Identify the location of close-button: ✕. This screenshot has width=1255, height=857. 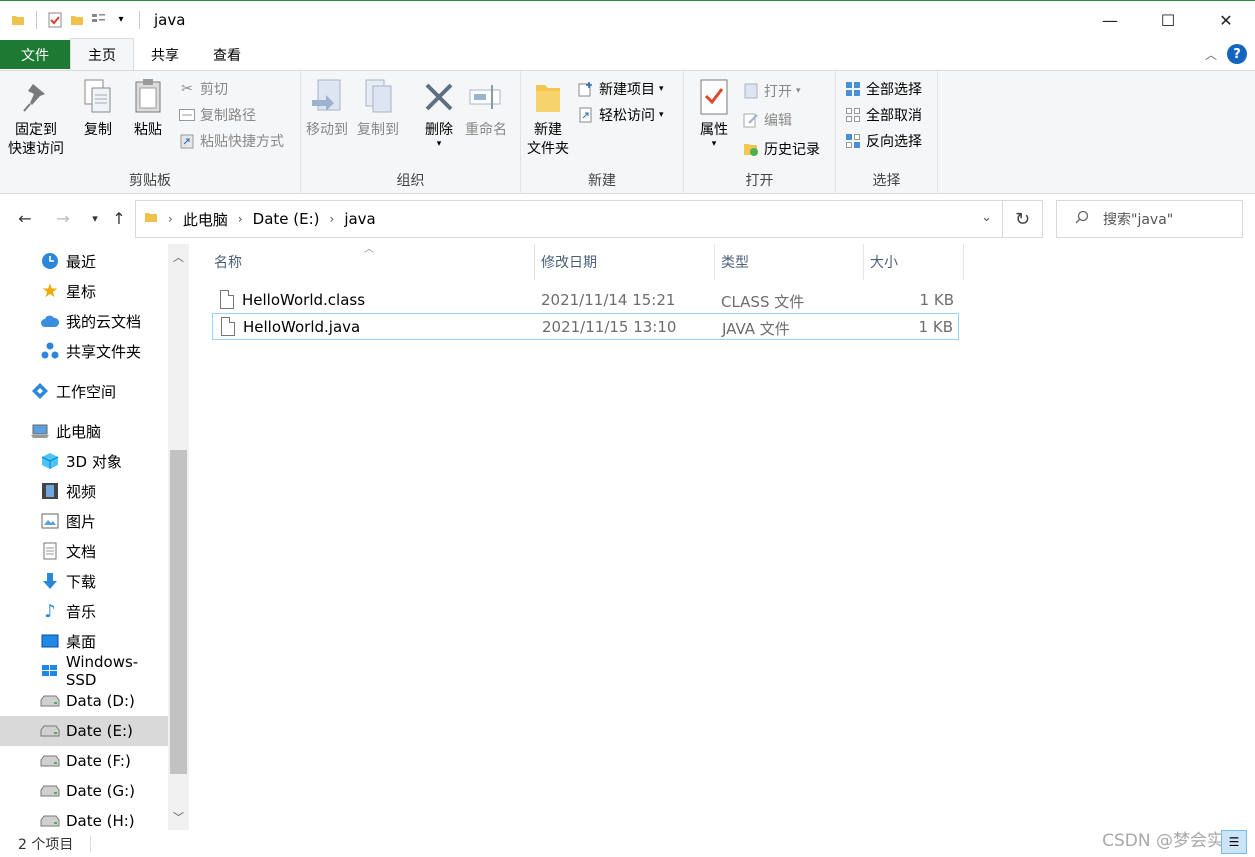
(1226, 20).